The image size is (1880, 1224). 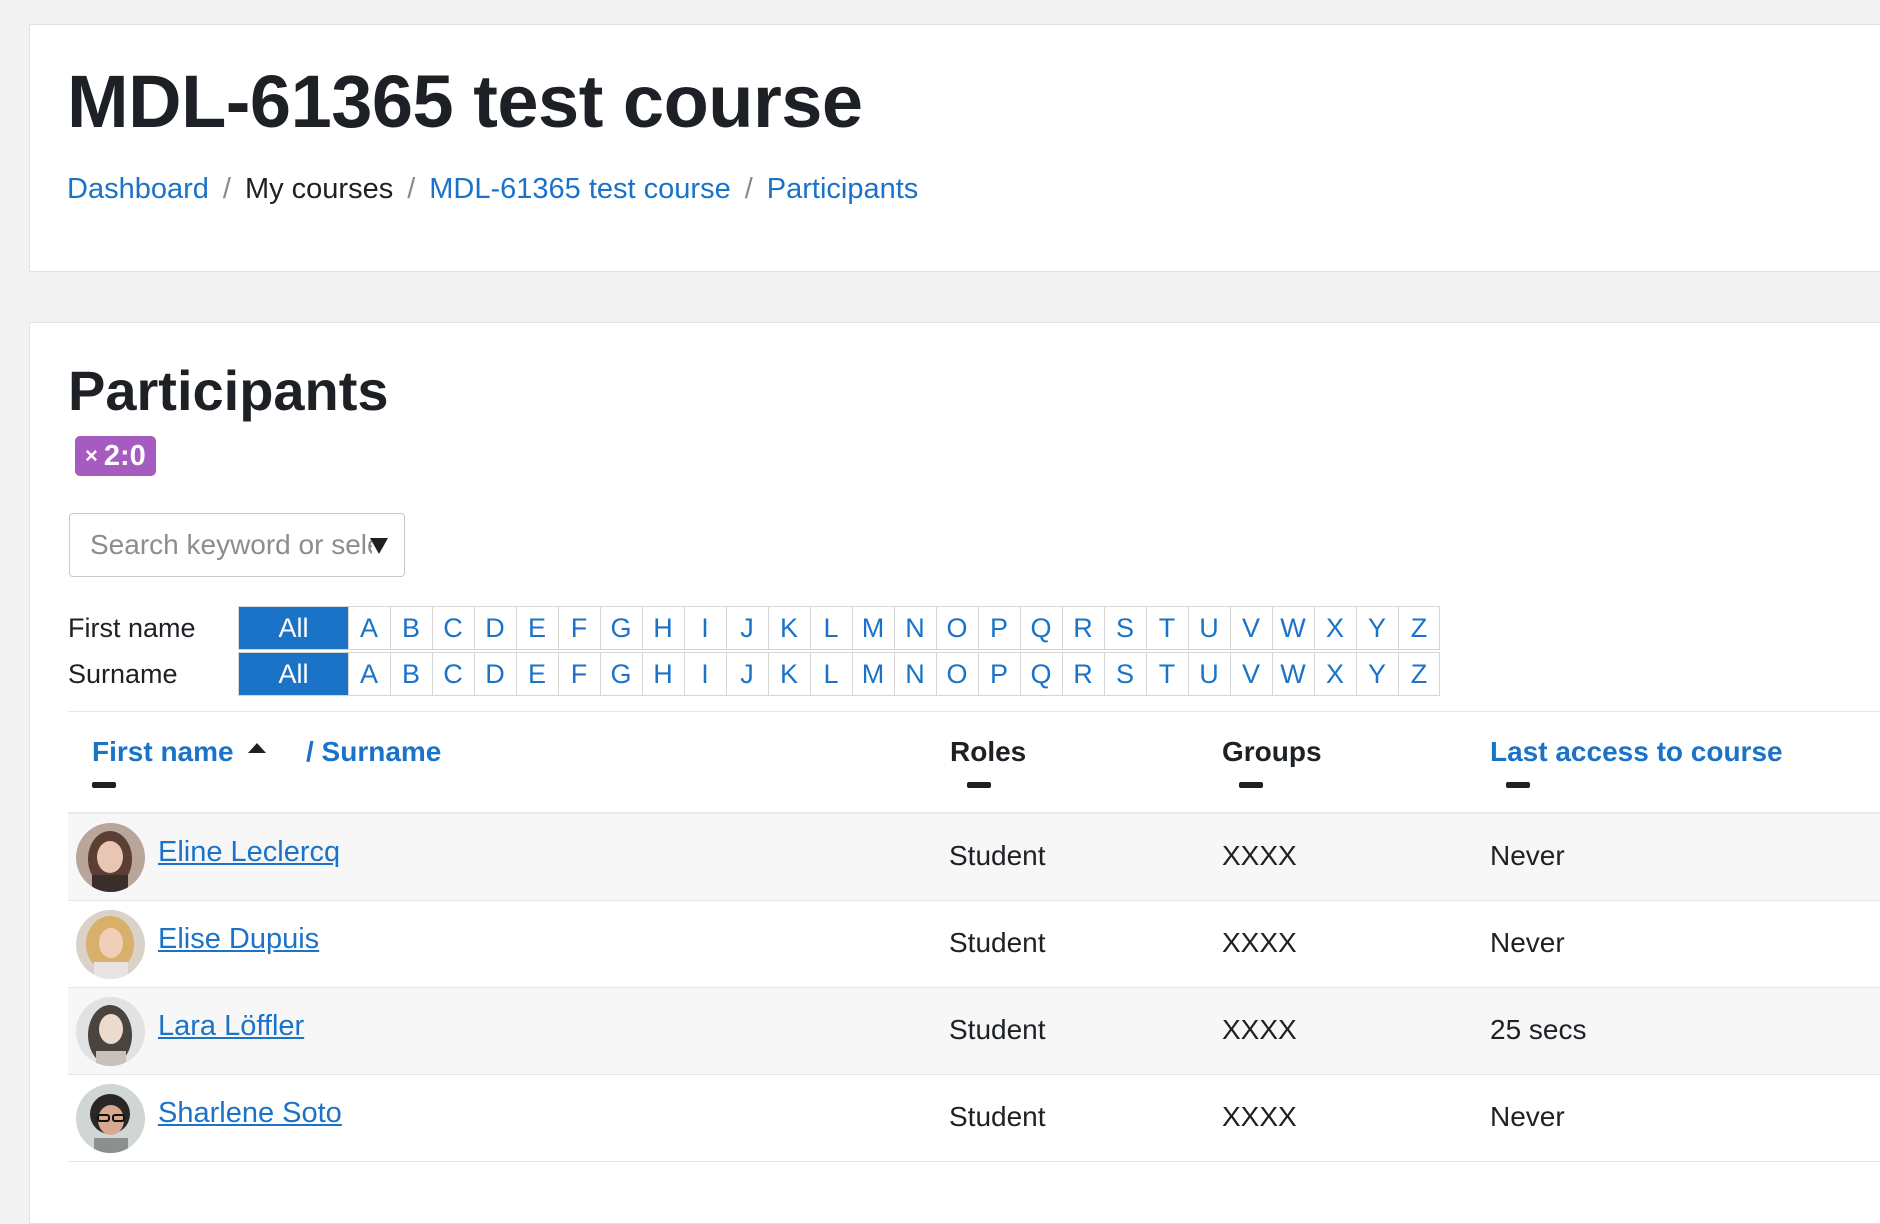 I want to click on filter-badge-label: 2:0, so click(x=124, y=455).